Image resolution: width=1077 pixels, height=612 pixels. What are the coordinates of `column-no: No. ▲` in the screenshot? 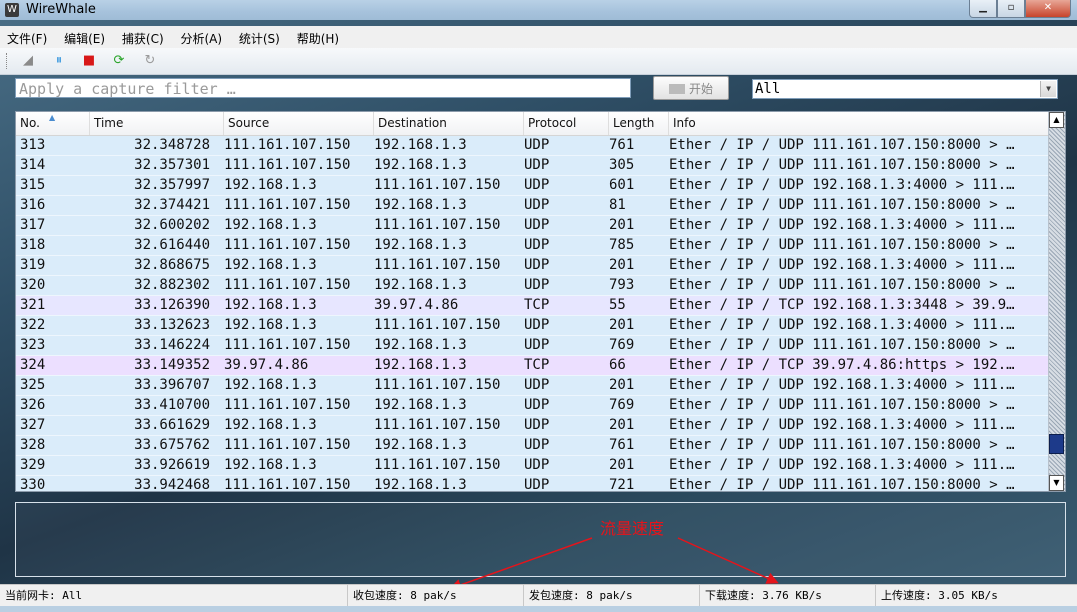 It's located at (53, 123).